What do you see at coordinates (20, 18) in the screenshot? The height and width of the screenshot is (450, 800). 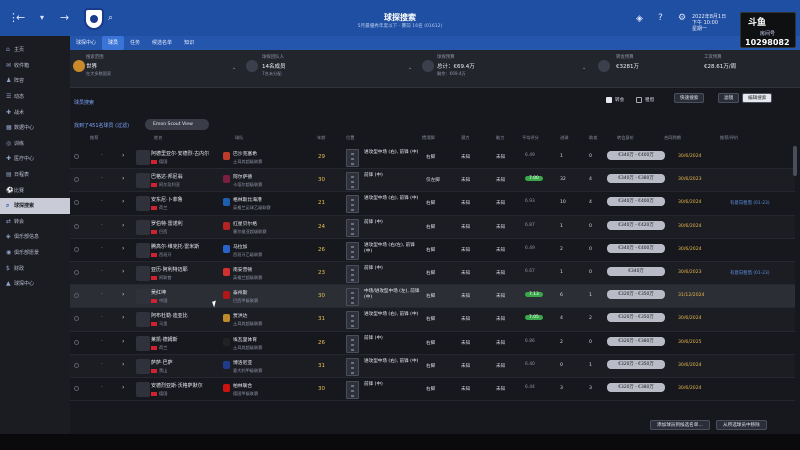 I see `back-icon: ←` at bounding box center [20, 18].